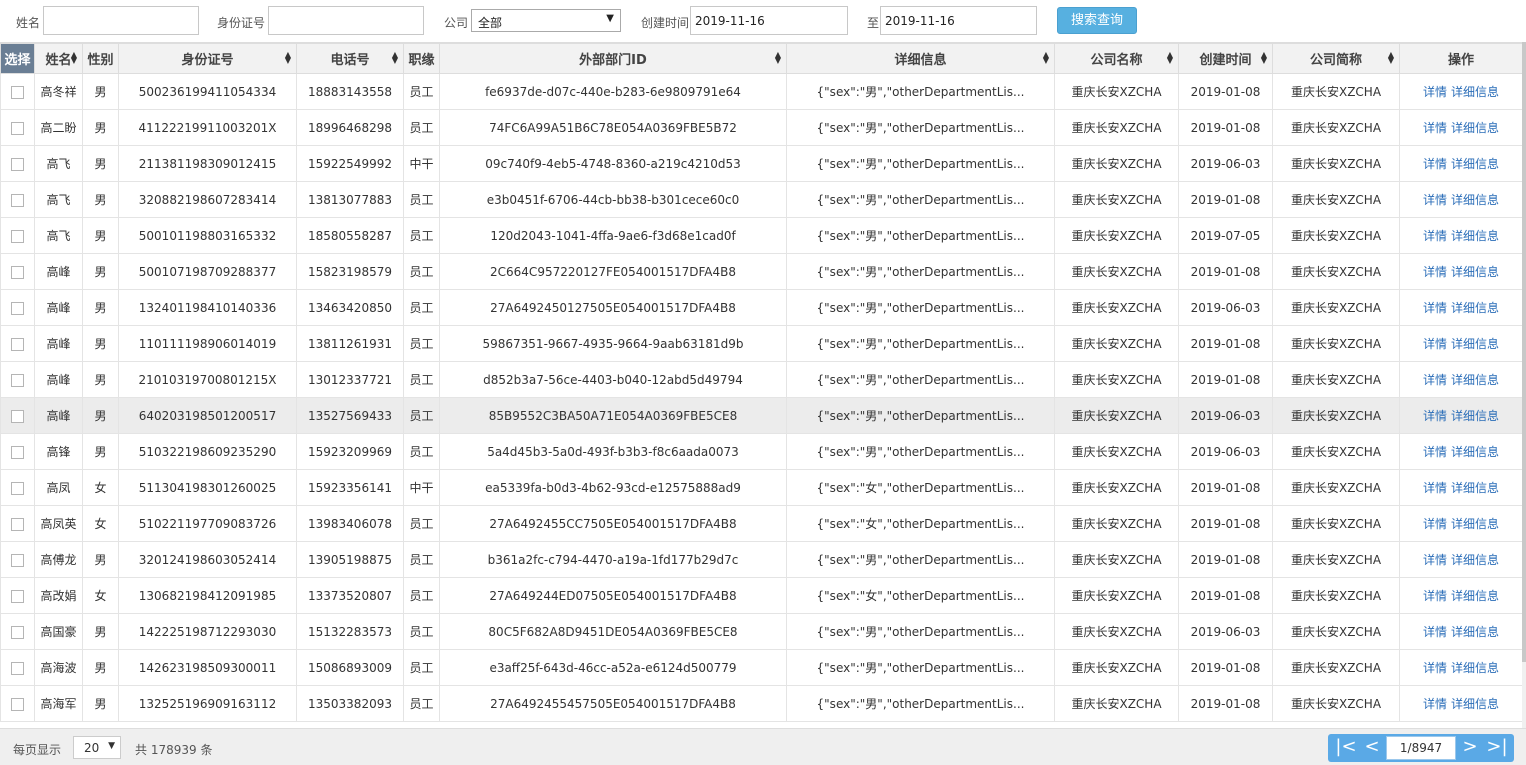 The width and height of the screenshot is (1526, 765). Describe the element at coordinates (1336, 58) in the screenshot. I see `column-header: 公司简称 ▲ ▼` at that location.